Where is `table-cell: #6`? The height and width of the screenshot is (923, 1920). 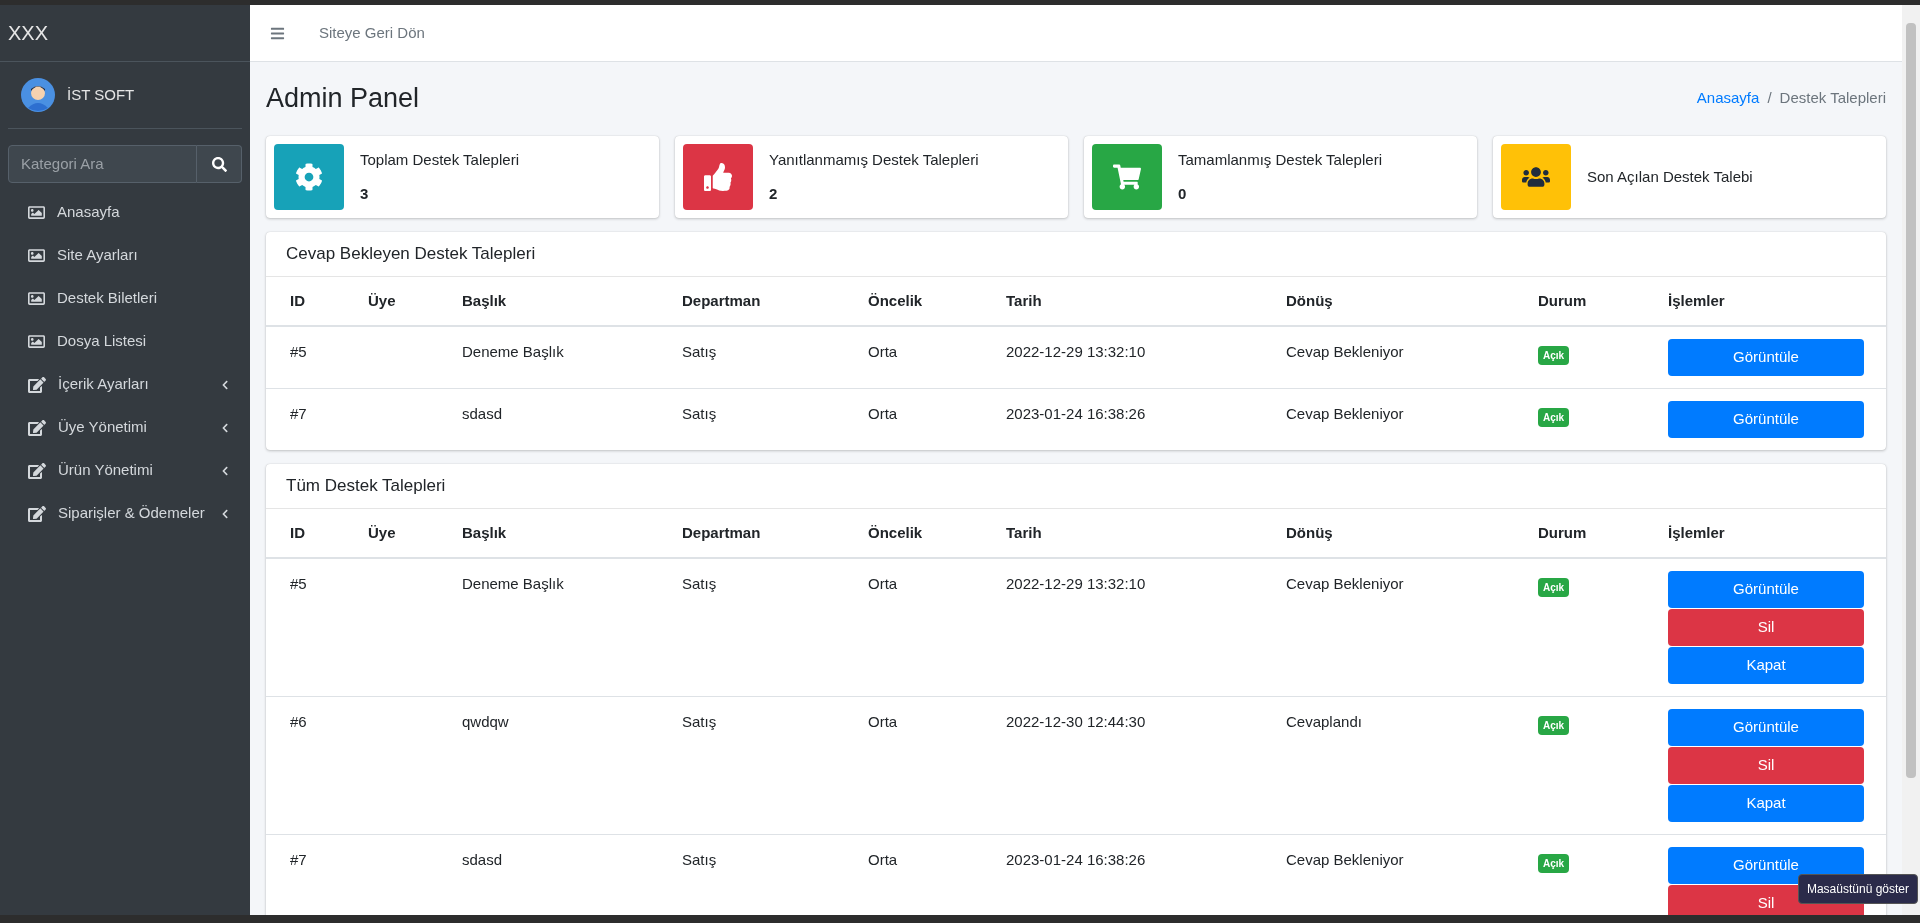 table-cell: #6 is located at coordinates (298, 721).